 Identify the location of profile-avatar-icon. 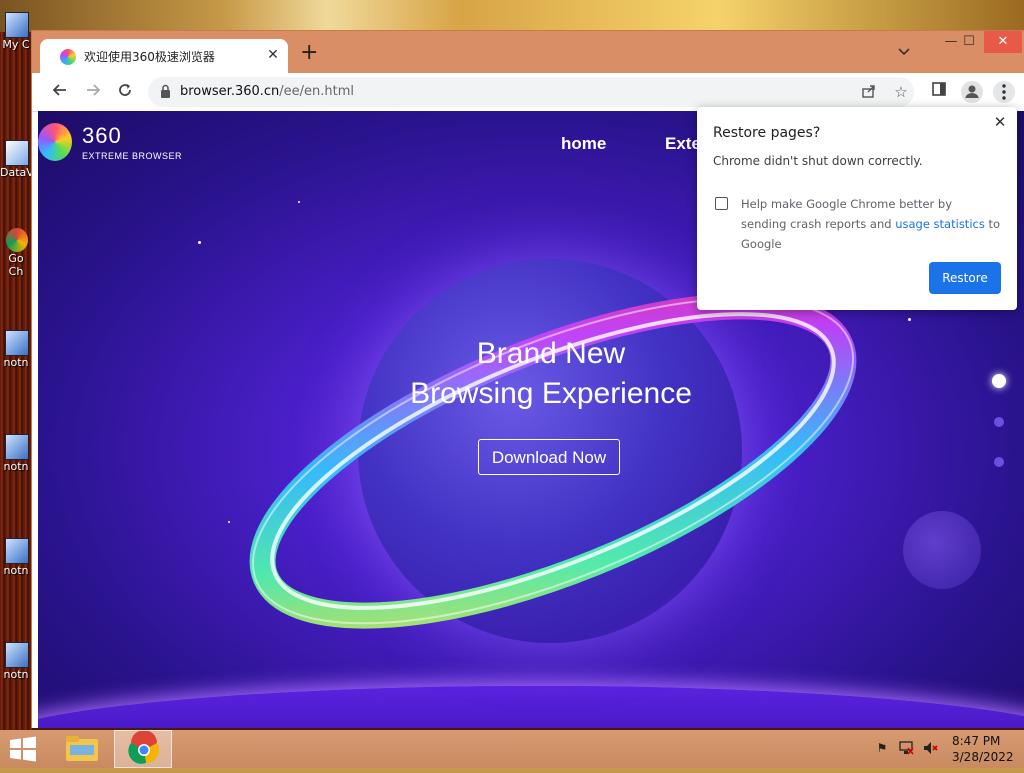
(972, 92).